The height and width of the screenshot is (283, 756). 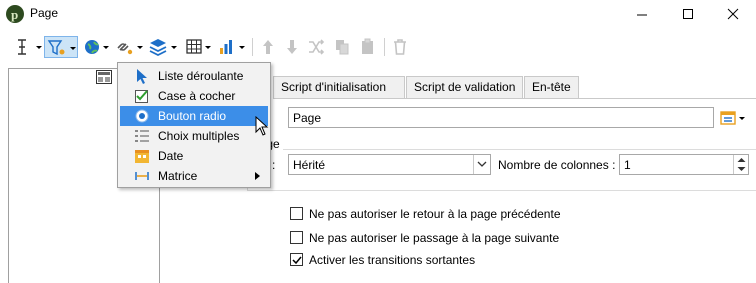 I want to click on menu-item-checkbox: Case à cocher, so click(x=194, y=96).